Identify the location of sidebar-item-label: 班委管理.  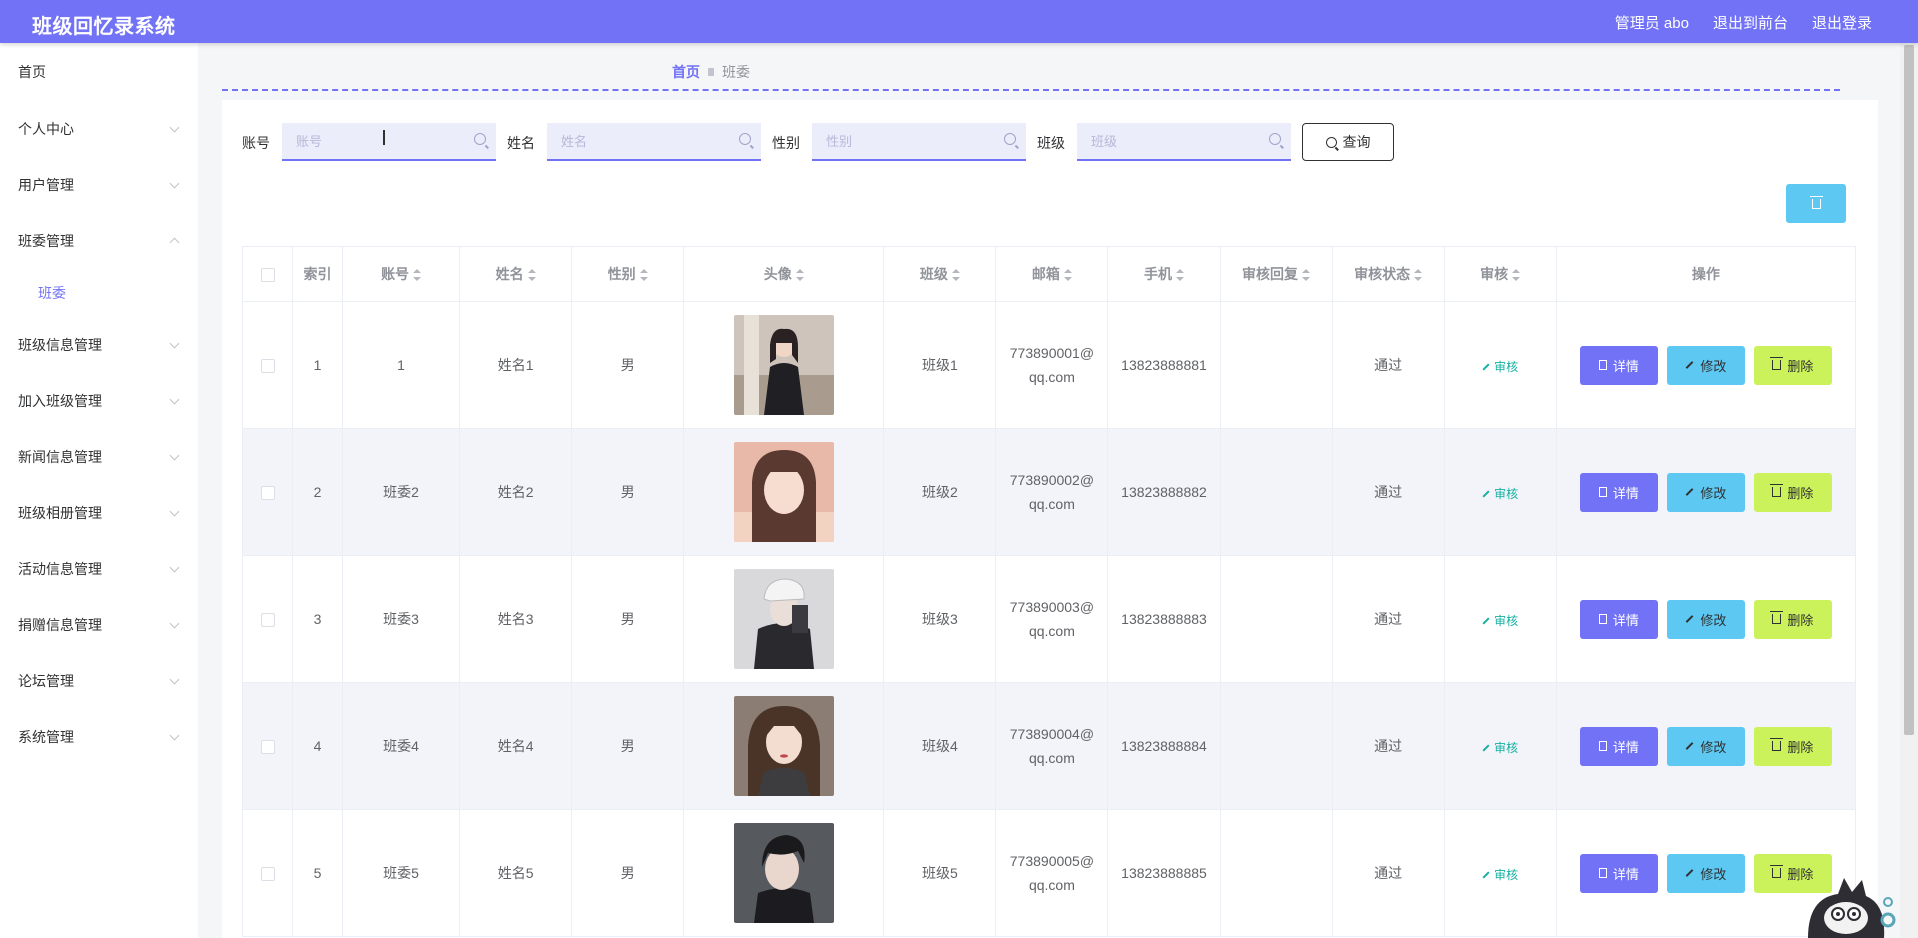
(46, 241).